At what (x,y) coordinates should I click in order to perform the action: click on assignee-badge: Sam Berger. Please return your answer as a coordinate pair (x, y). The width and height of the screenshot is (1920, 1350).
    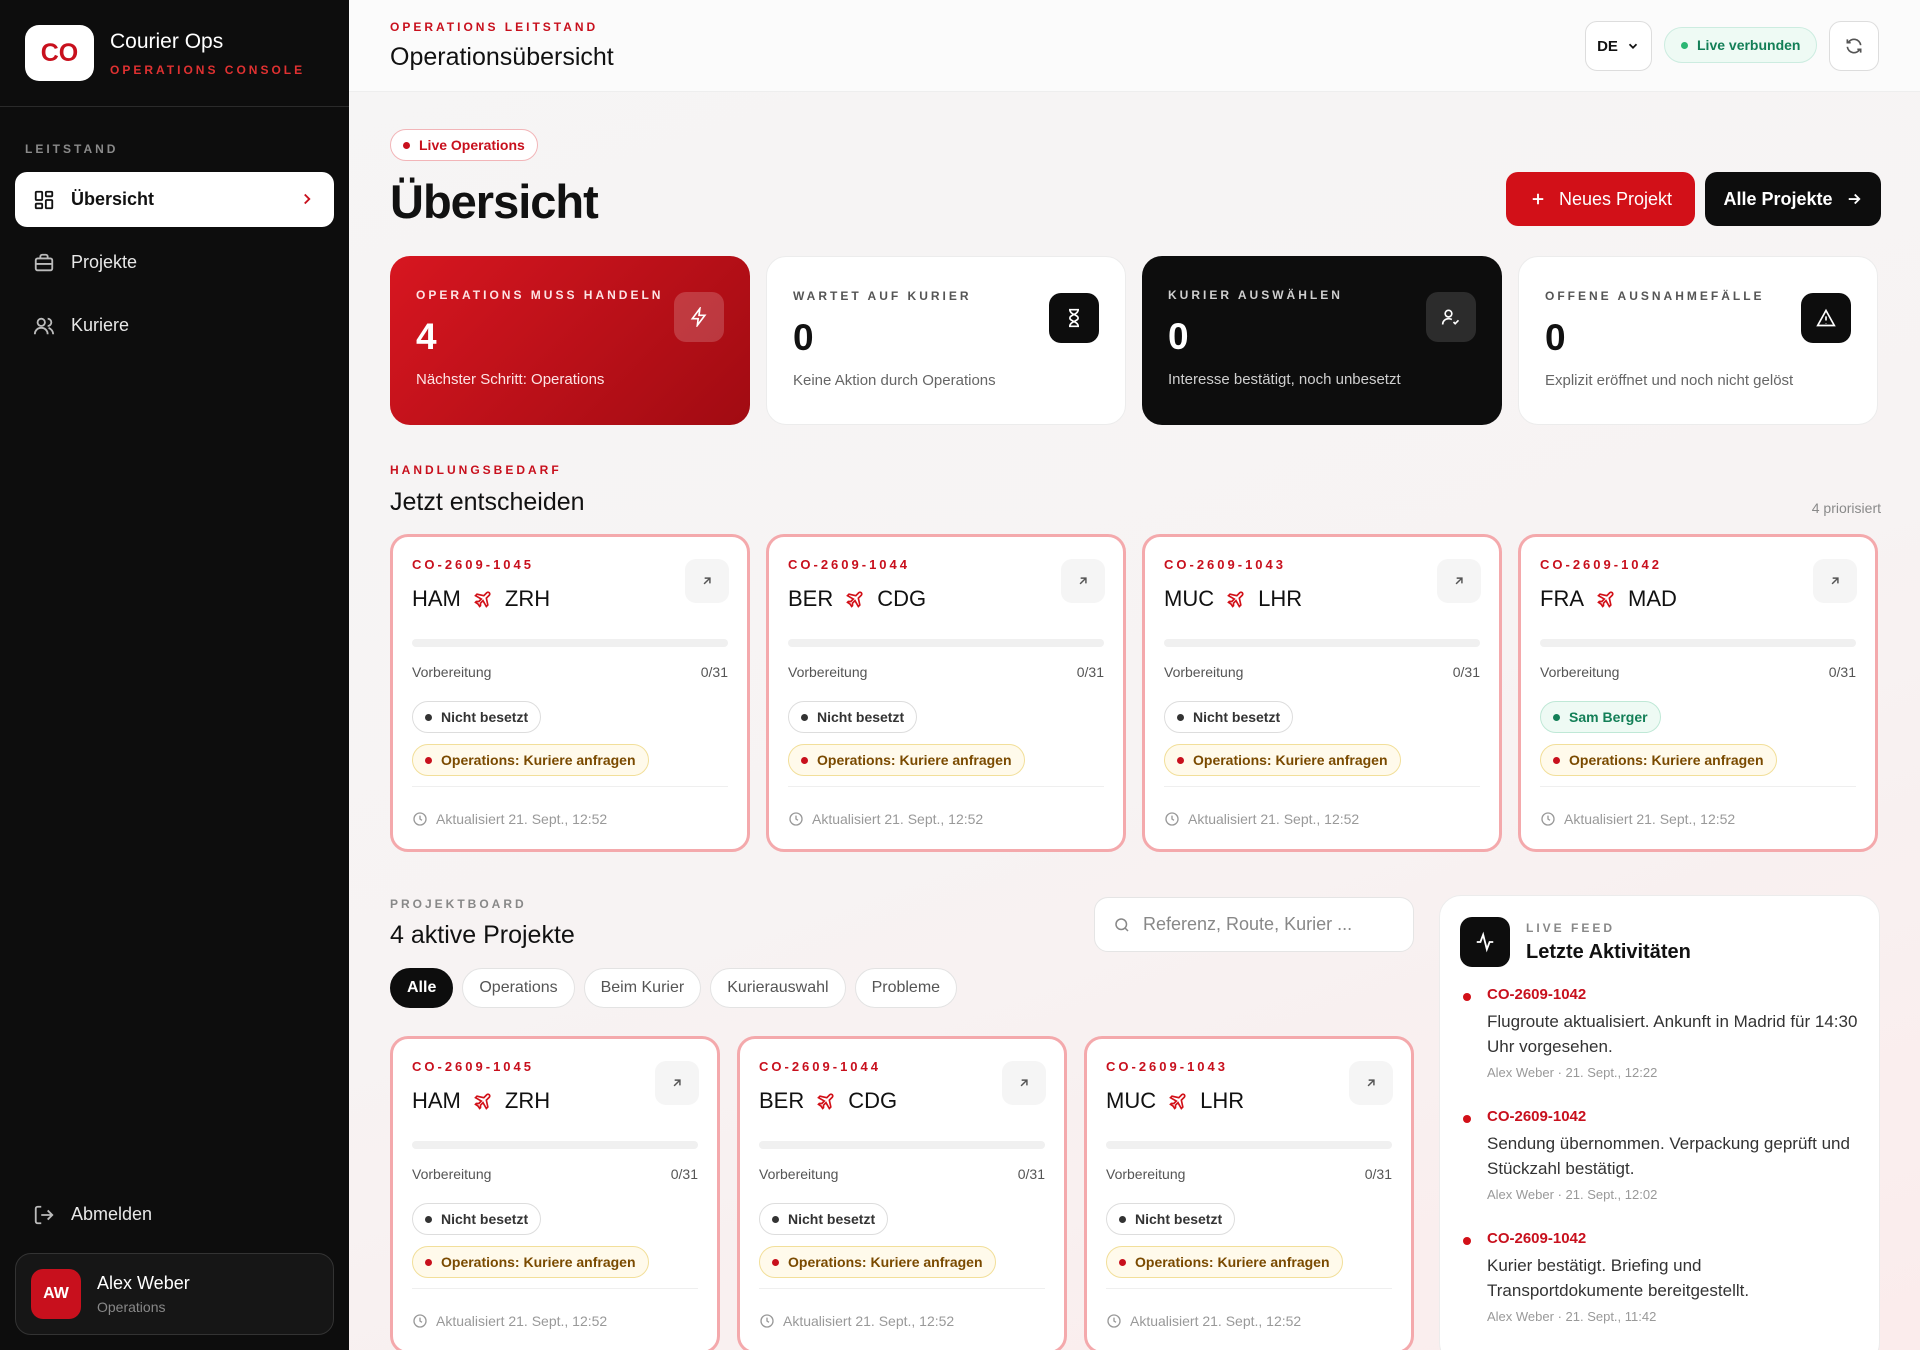
    Looking at the image, I should click on (1600, 717).